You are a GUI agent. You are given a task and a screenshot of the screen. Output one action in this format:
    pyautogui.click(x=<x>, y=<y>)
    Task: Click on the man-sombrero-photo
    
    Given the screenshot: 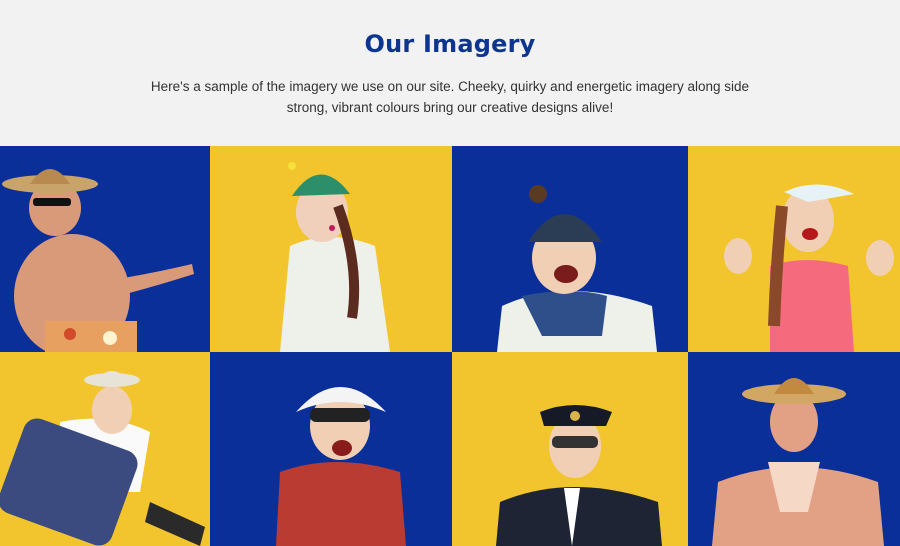 What is the action you would take?
    pyautogui.click(x=98, y=260)
    